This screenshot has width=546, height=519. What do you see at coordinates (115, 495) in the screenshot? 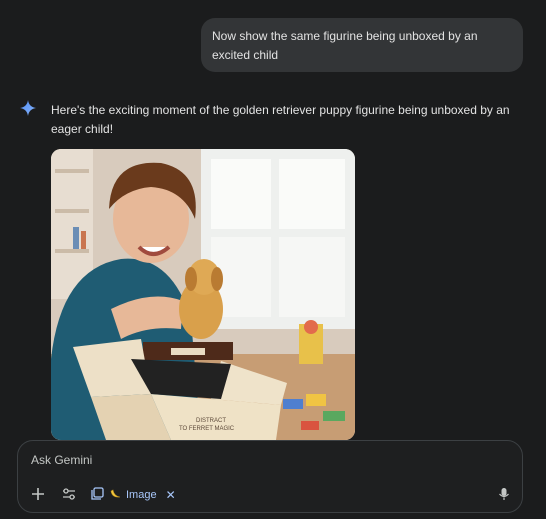
I see `banana-icon` at bounding box center [115, 495].